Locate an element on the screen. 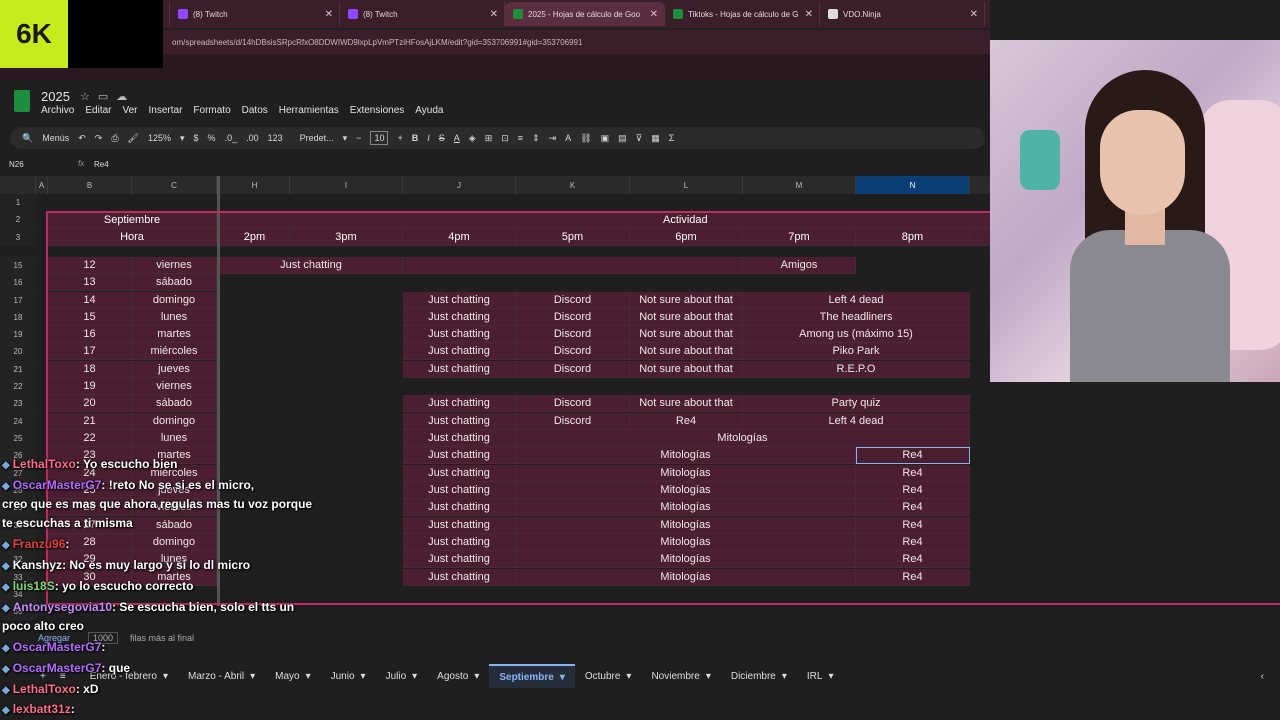 The width and height of the screenshot is (1280, 720). day-number: 13 is located at coordinates (90, 282).